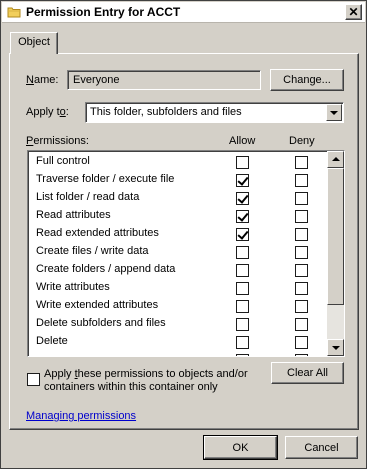 The height and width of the screenshot is (469, 367). What do you see at coordinates (178, 162) in the screenshot?
I see `permission-row: Full control` at bounding box center [178, 162].